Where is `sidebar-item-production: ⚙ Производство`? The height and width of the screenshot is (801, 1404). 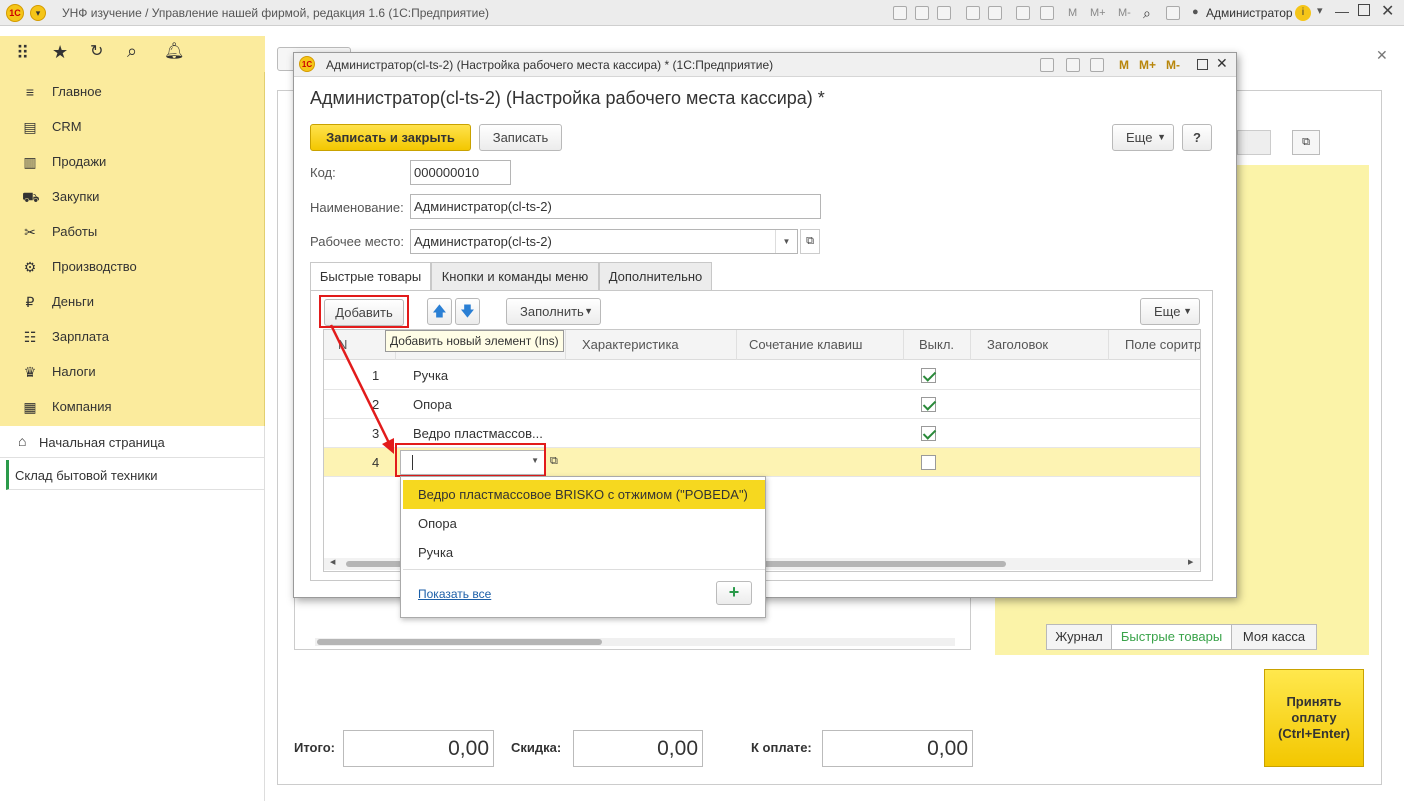
sidebar-item-production: ⚙ Производство is located at coordinates (132, 266).